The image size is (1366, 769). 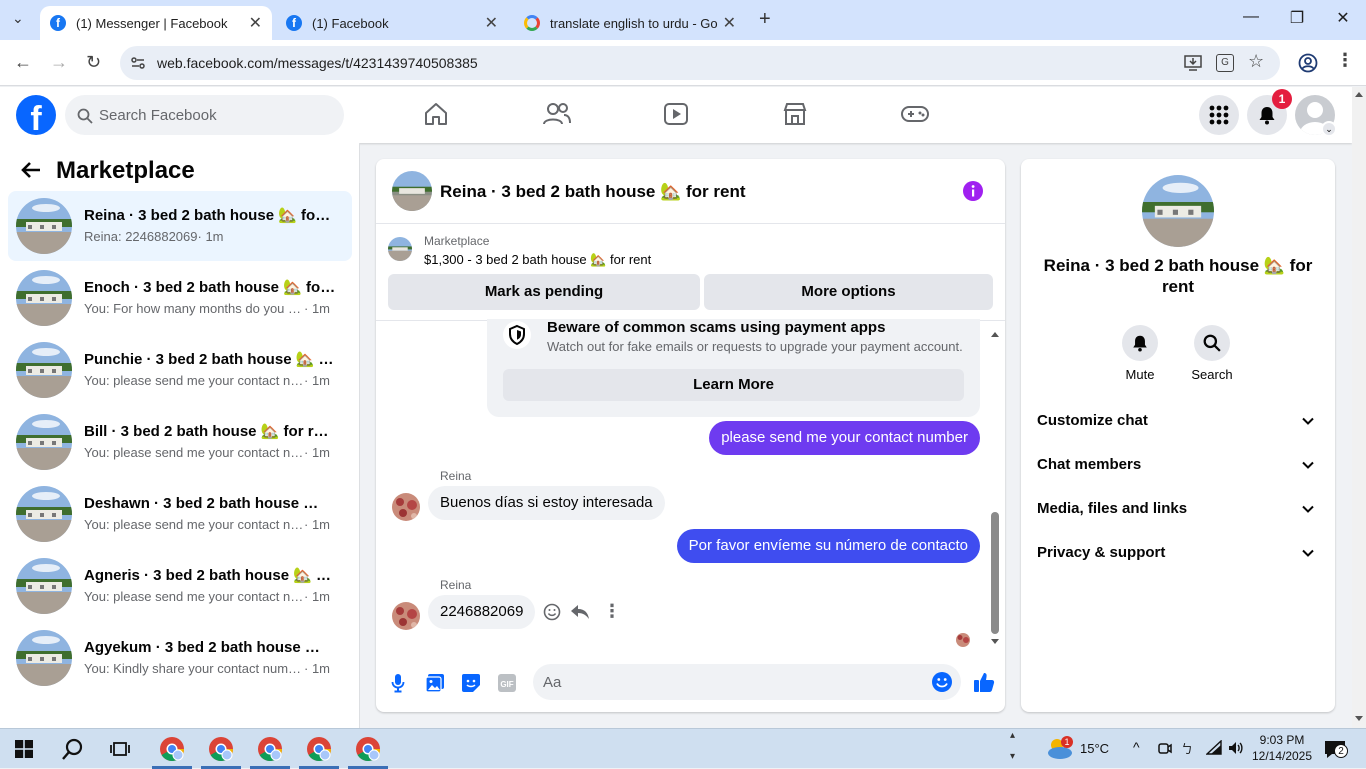 I want to click on tab-search-icon: ⌄, so click(x=18, y=18).